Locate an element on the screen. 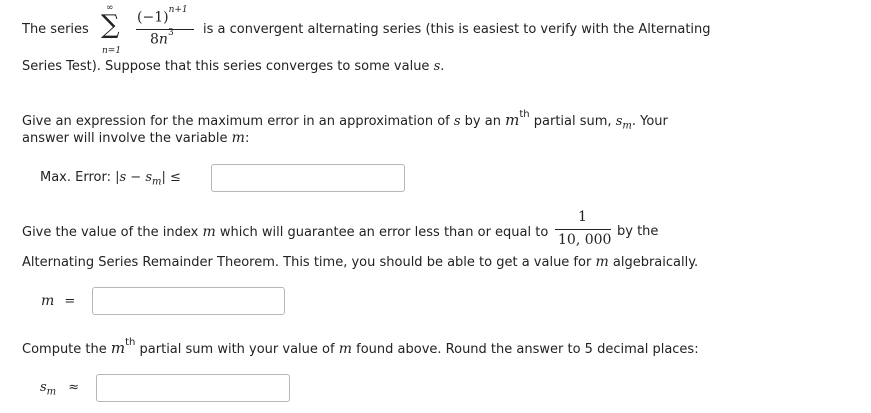  series-fraction-bar is located at coordinates (165, 29).